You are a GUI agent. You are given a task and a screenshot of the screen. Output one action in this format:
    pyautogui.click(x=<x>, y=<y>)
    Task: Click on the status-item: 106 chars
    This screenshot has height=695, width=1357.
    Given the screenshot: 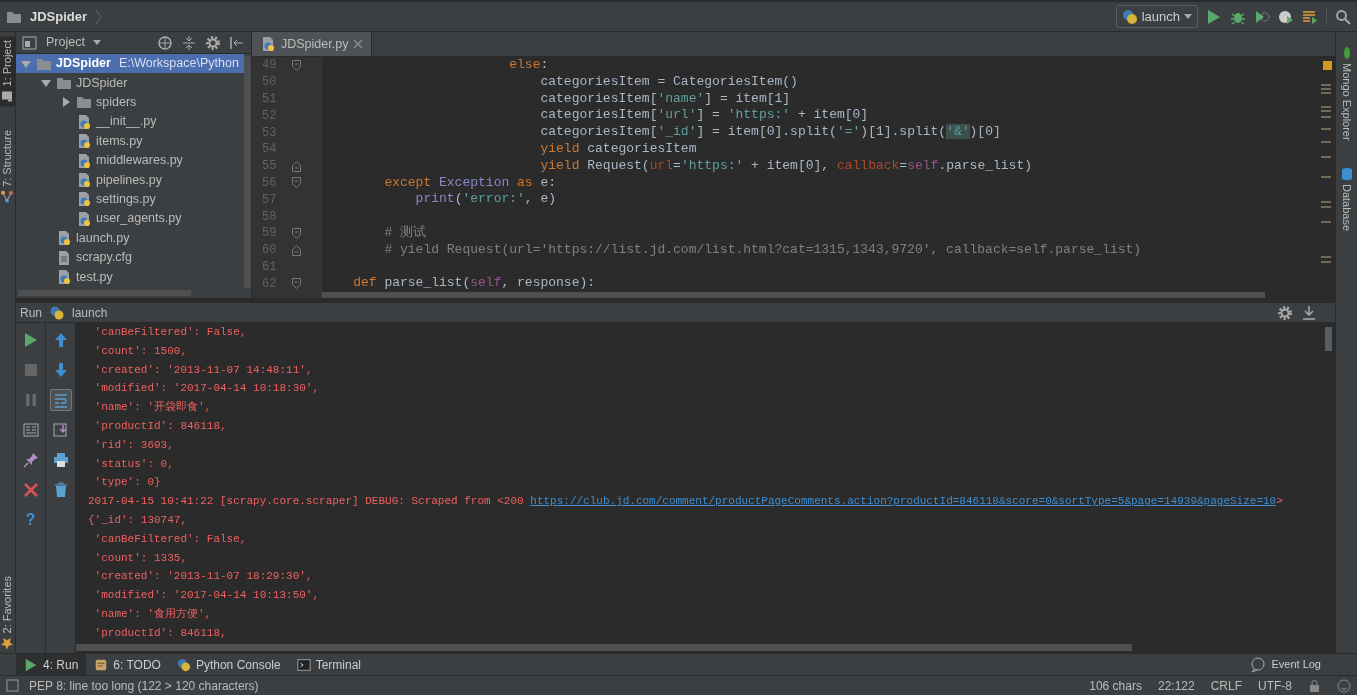 What is the action you would take?
    pyautogui.click(x=1115, y=685)
    